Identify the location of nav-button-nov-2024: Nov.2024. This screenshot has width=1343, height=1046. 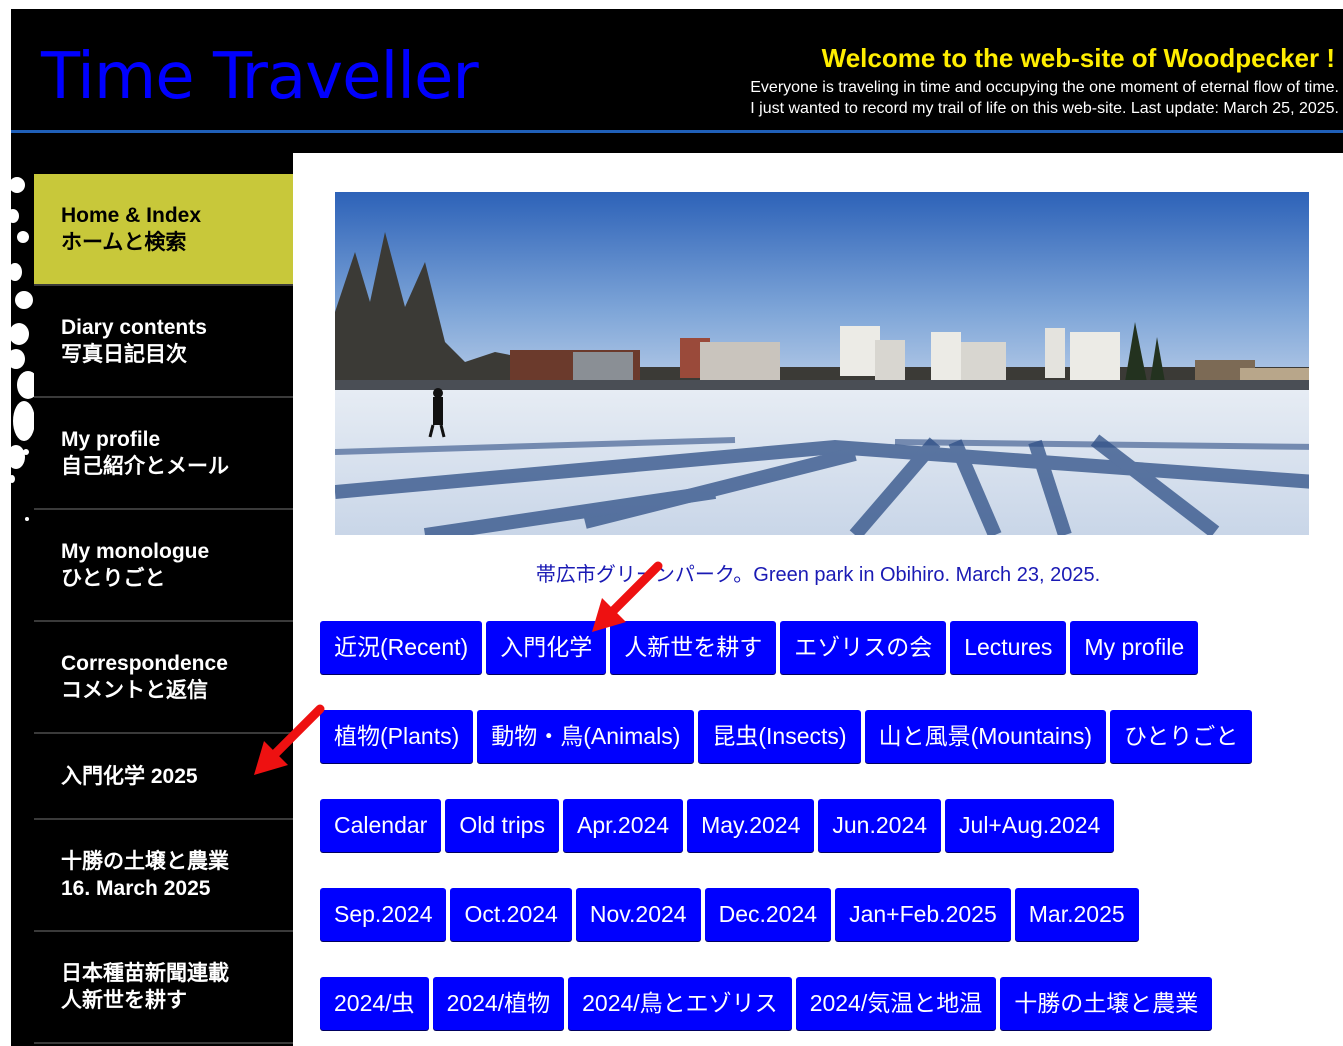
(638, 914).